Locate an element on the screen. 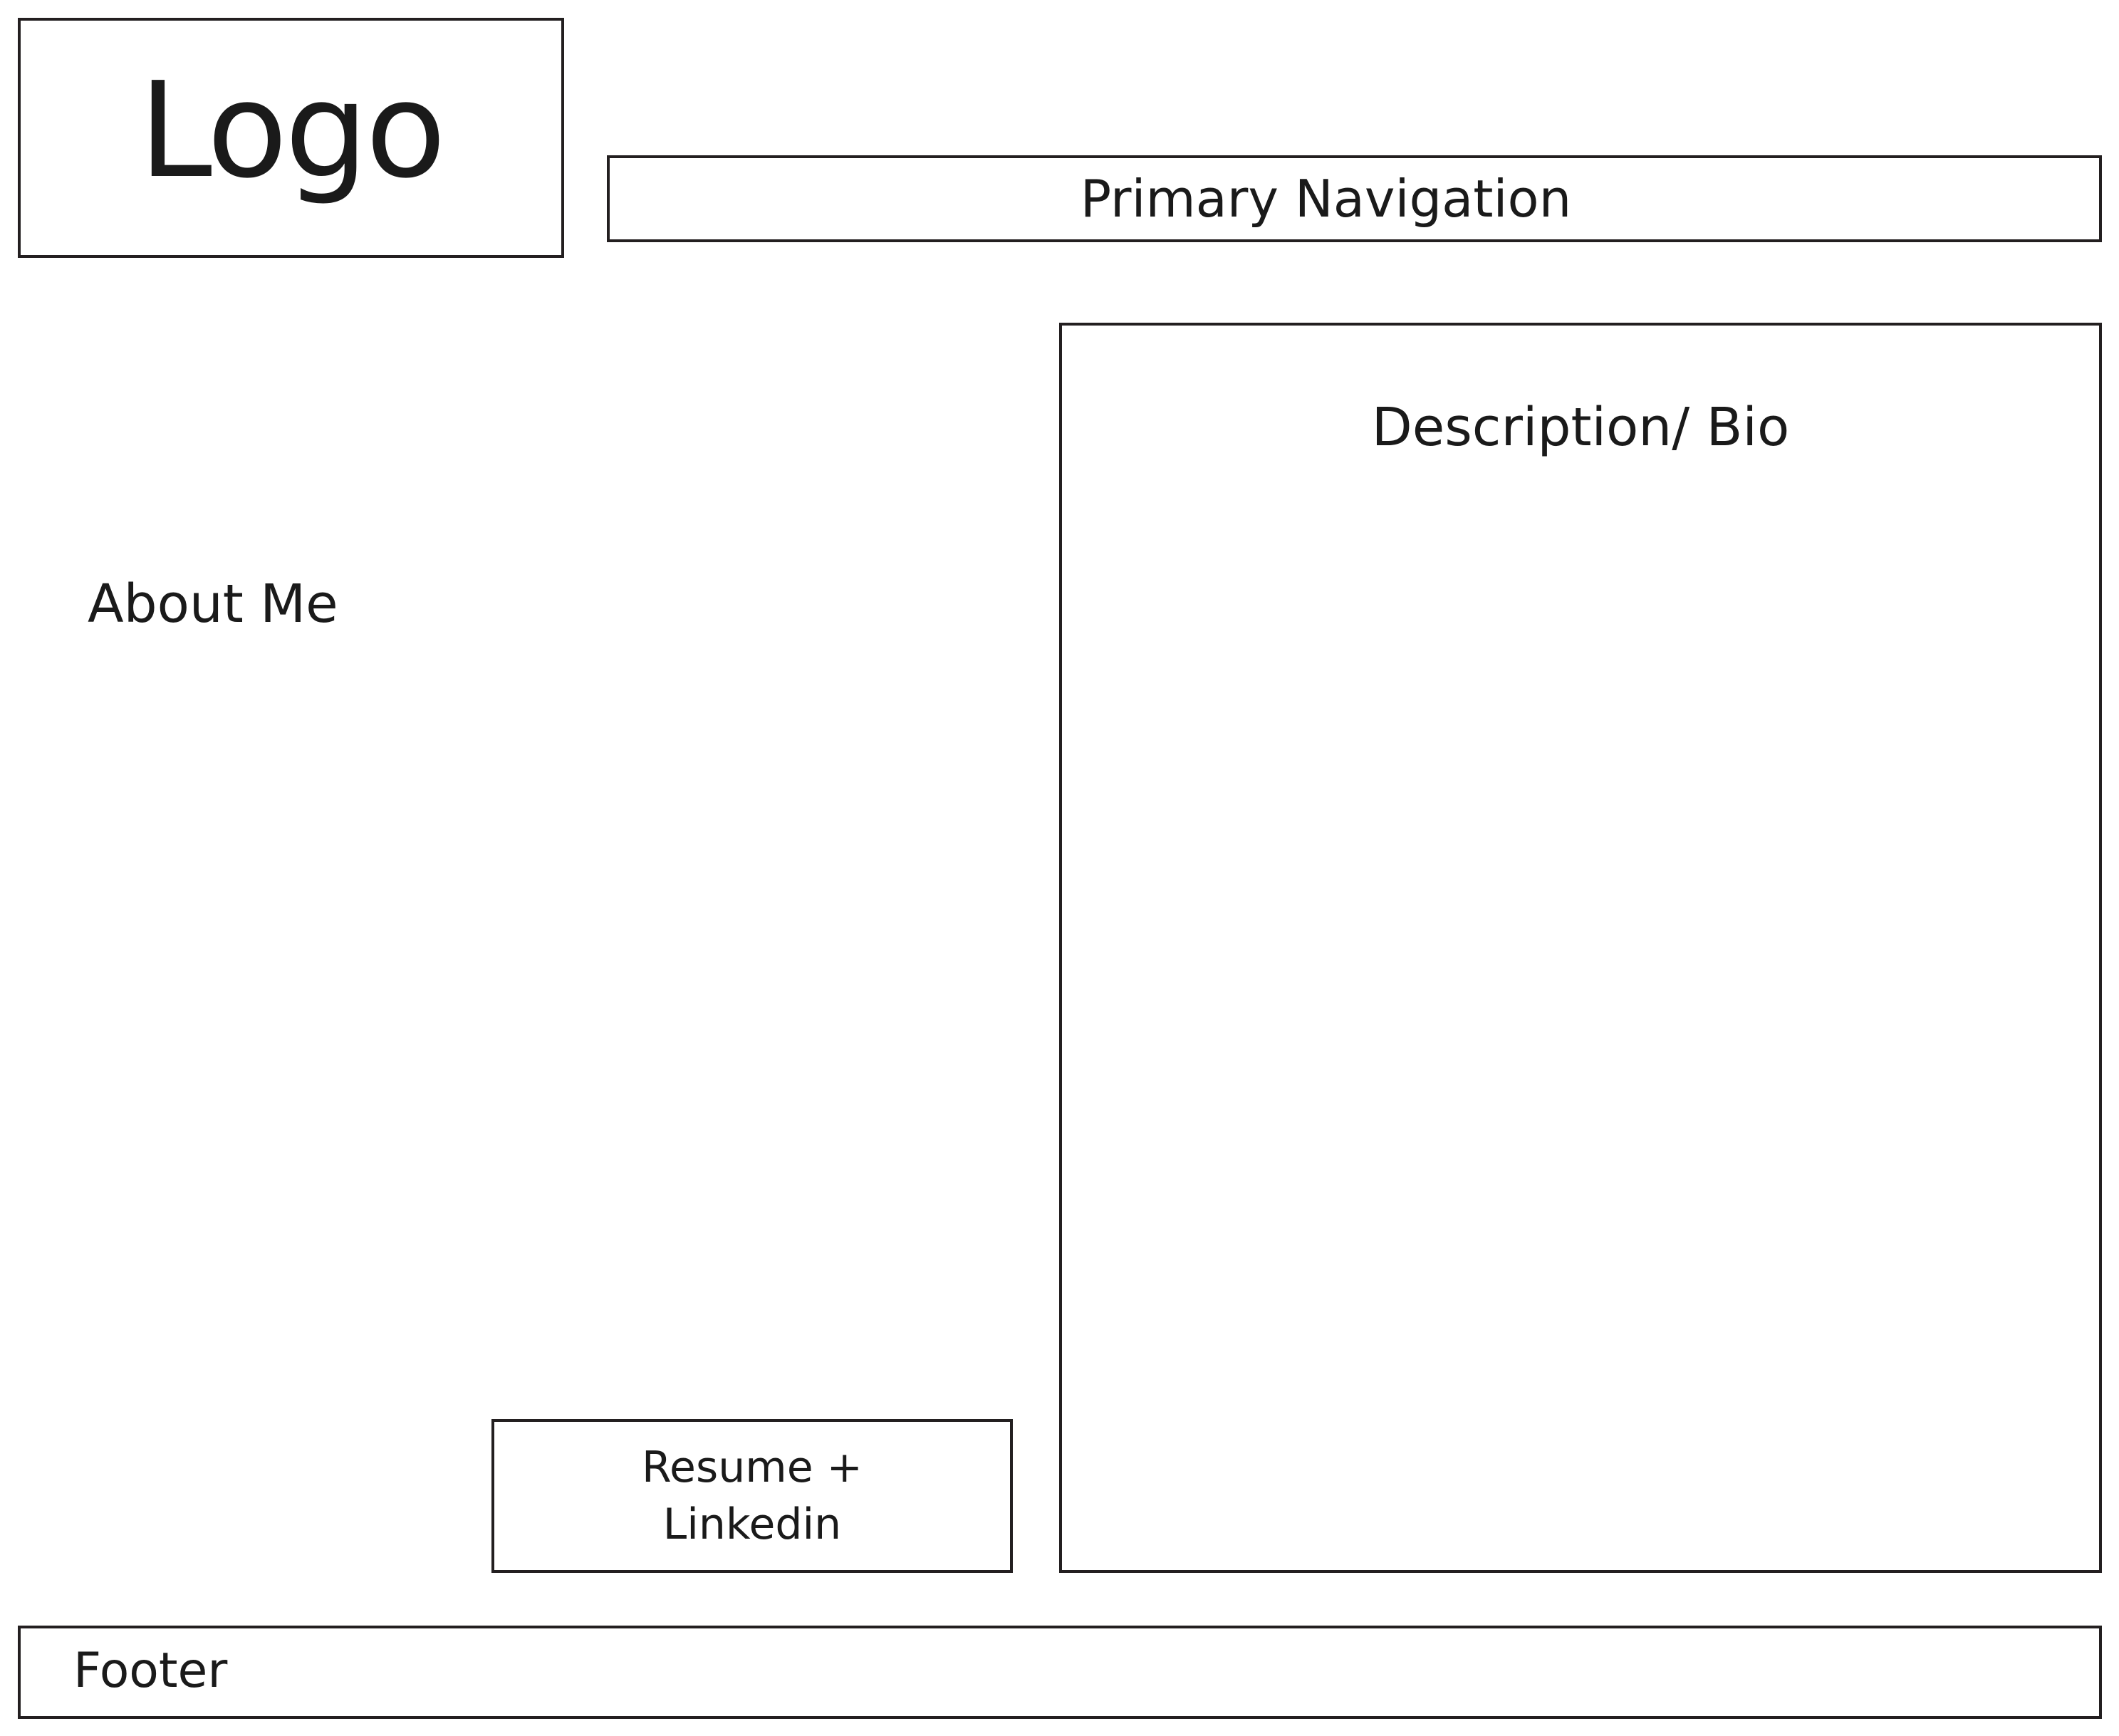 The image size is (2119, 1736). about-me-heading: About Me is located at coordinates (213, 604).